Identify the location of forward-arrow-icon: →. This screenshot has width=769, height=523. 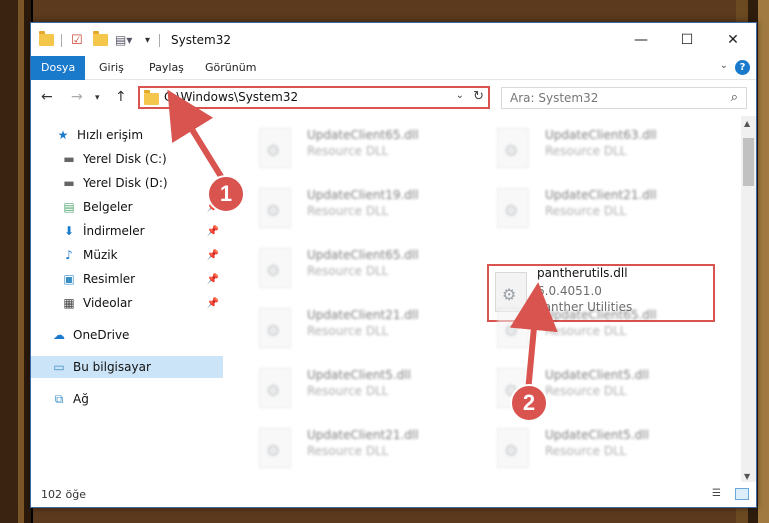
(77, 97).